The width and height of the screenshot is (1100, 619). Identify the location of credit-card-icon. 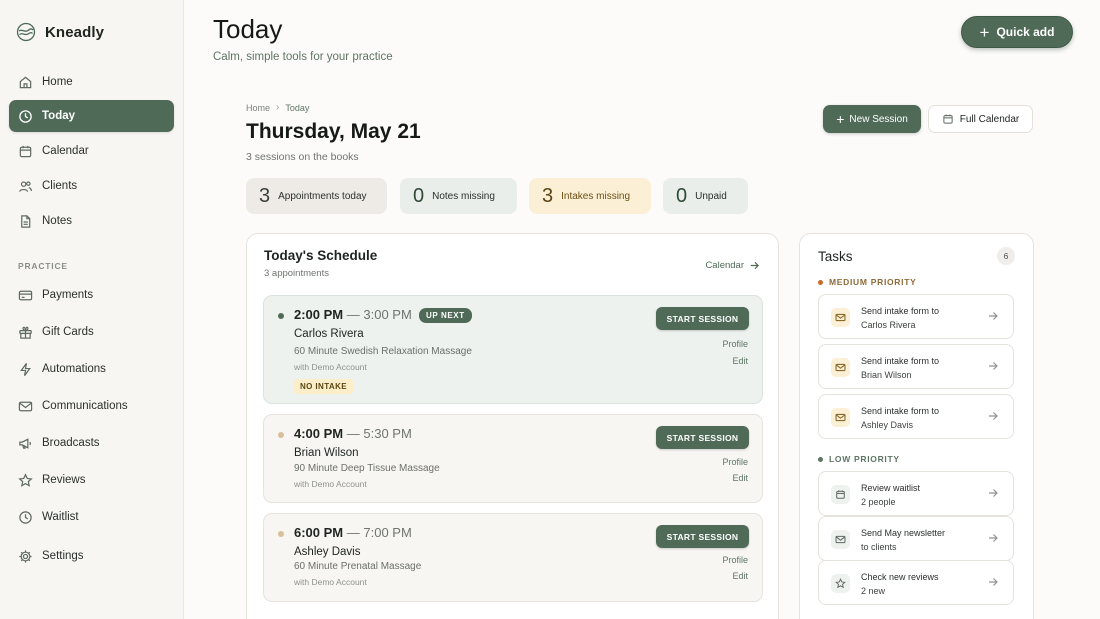
(25, 295).